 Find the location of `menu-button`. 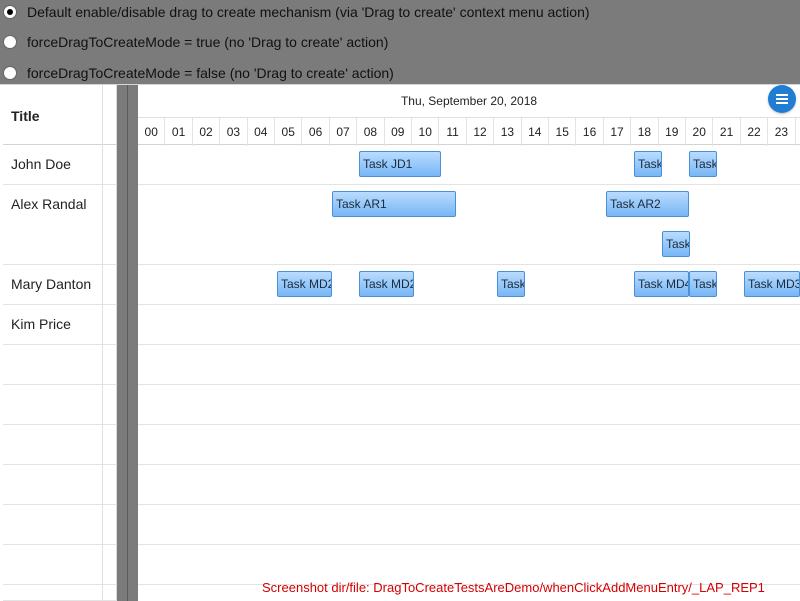

menu-button is located at coordinates (782, 99).